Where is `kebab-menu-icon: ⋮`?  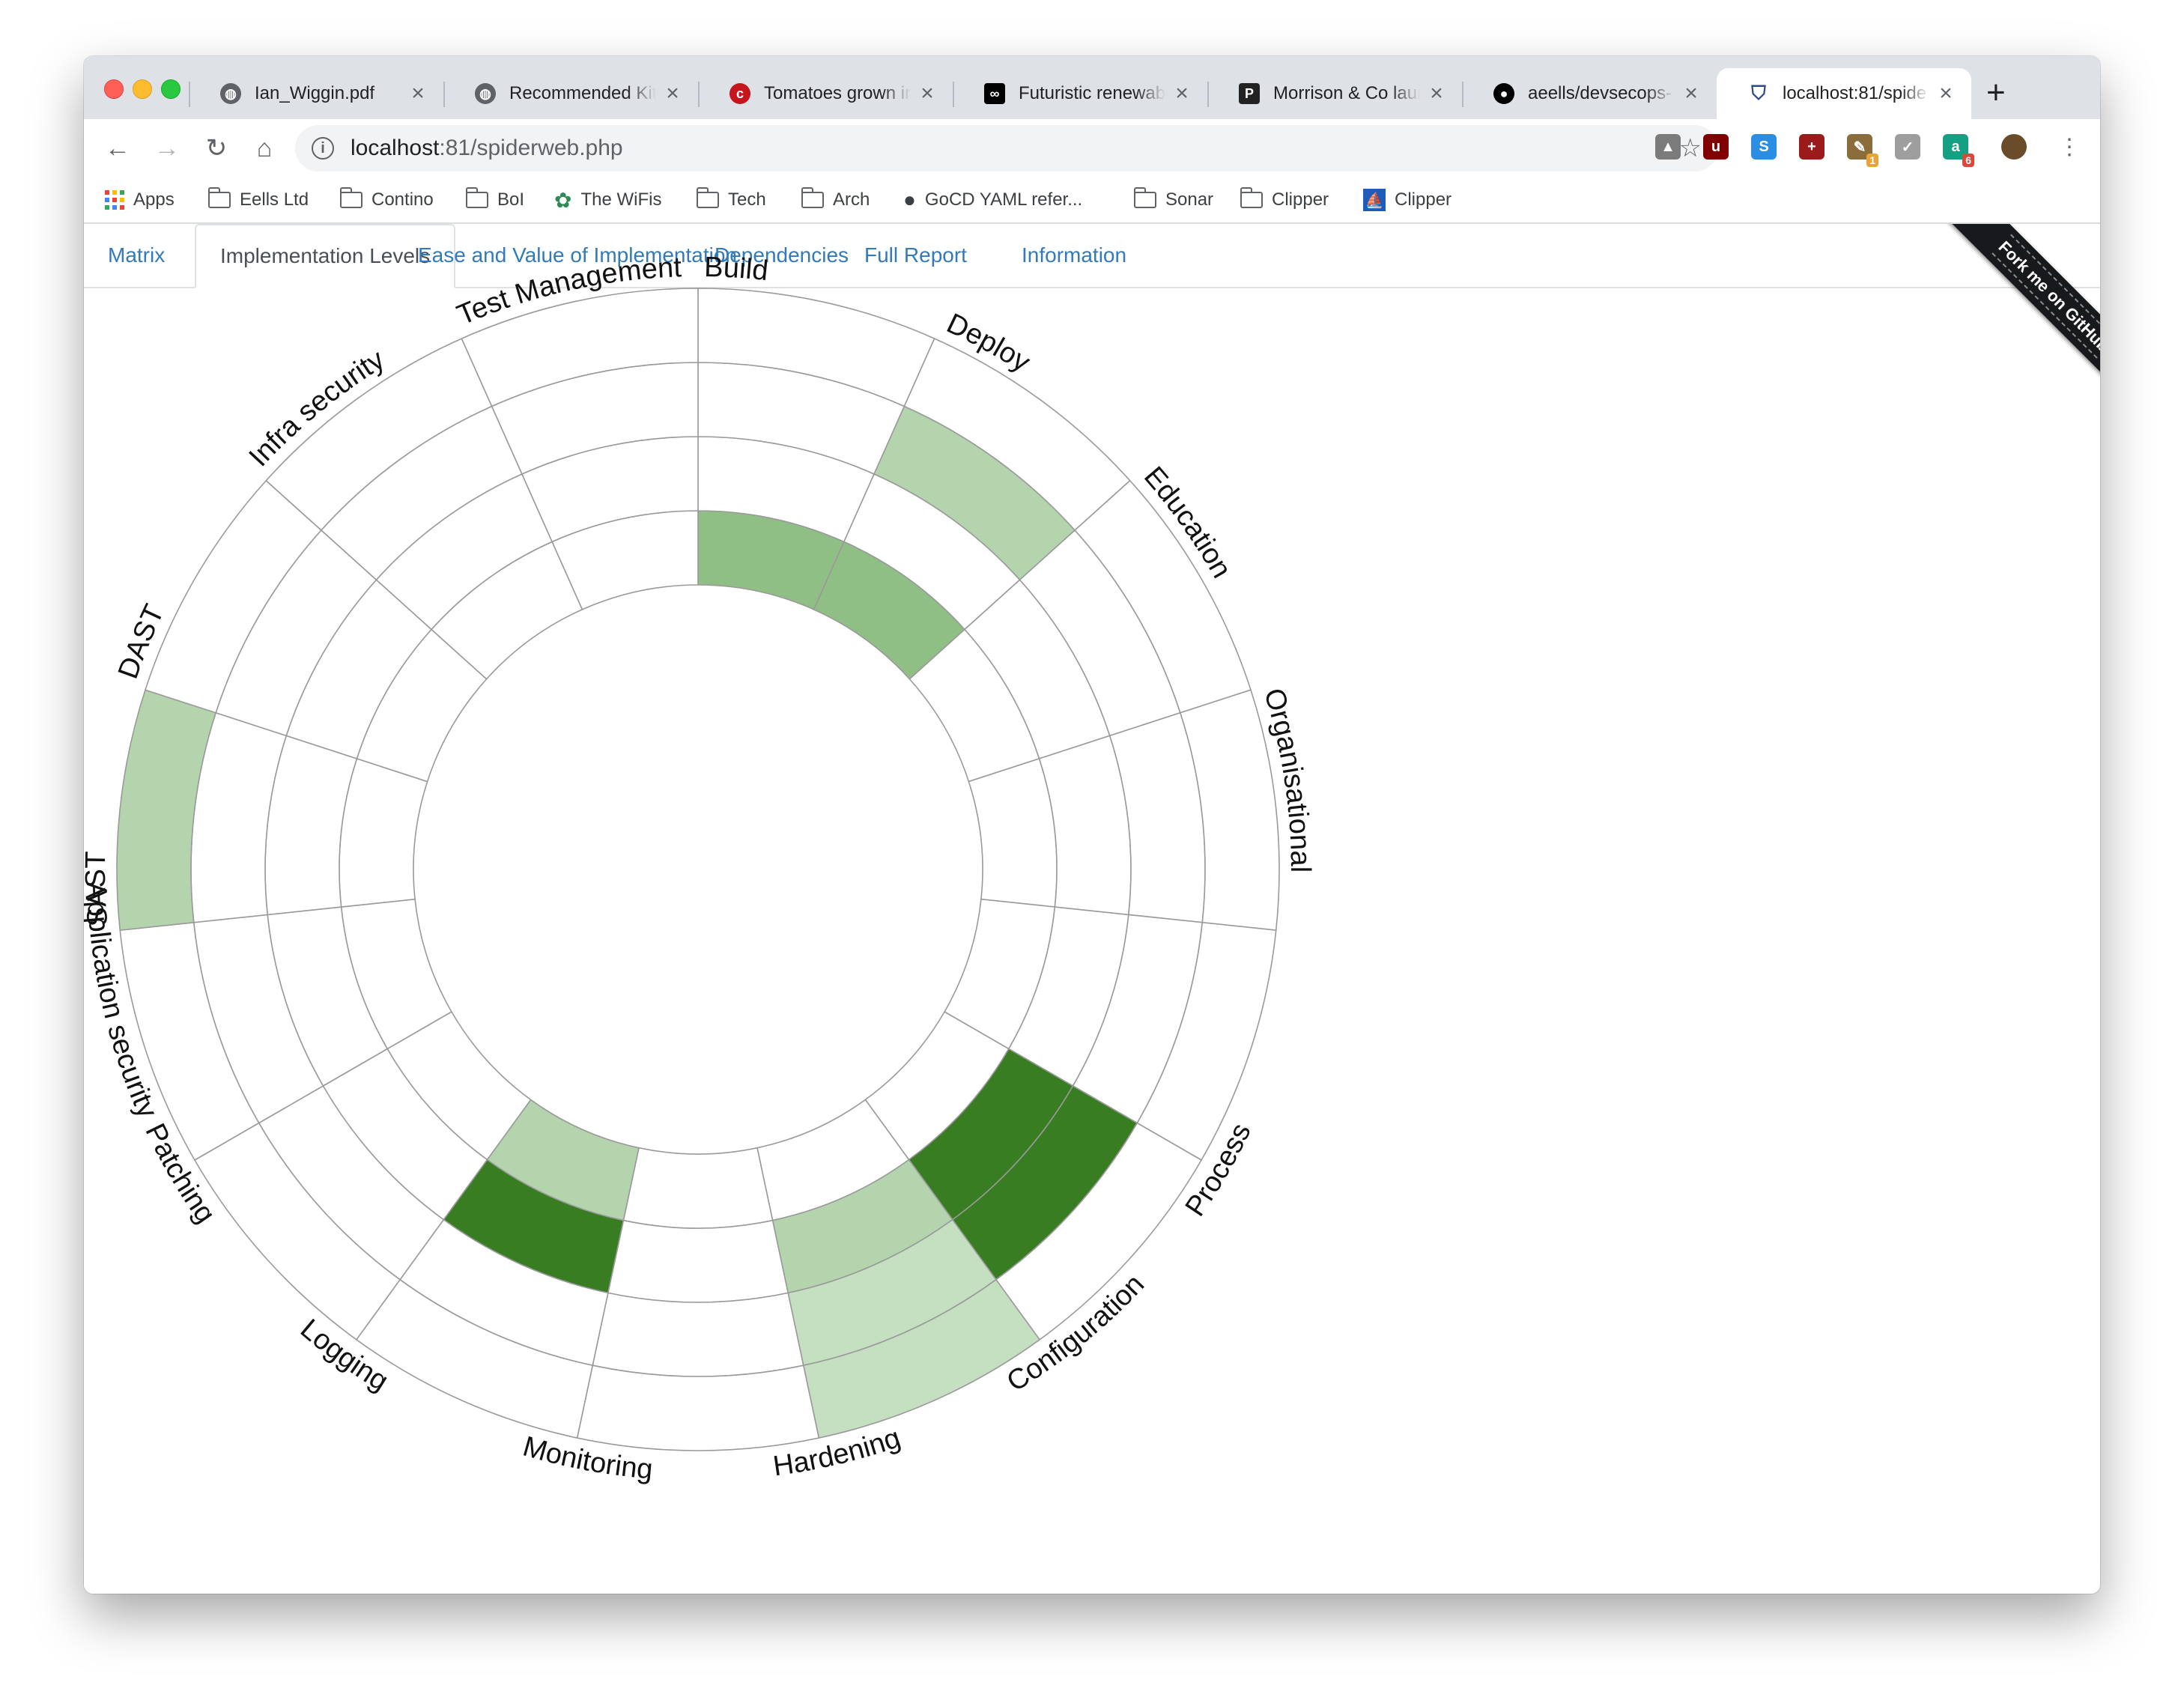
kebab-menu-icon: ⋮ is located at coordinates (2069, 147).